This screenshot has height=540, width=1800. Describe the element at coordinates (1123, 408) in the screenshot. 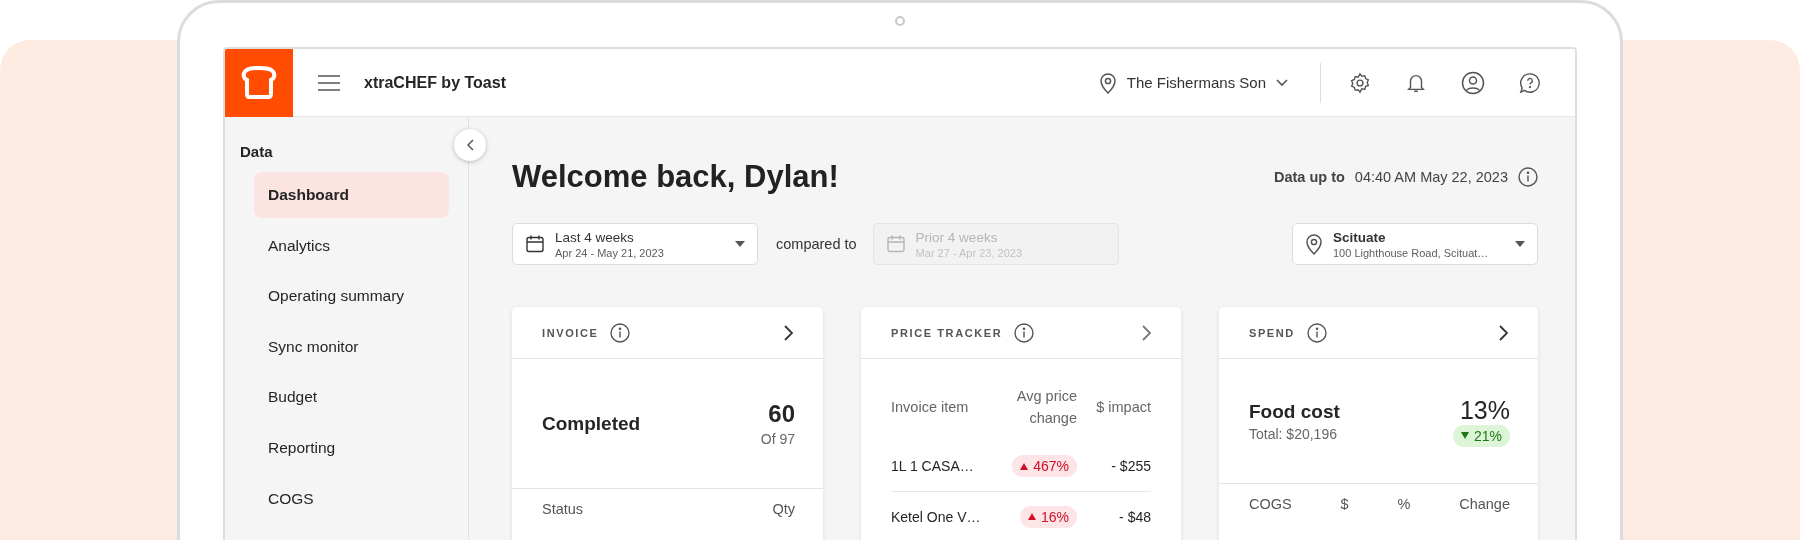

I see `column-header: $ impact` at that location.